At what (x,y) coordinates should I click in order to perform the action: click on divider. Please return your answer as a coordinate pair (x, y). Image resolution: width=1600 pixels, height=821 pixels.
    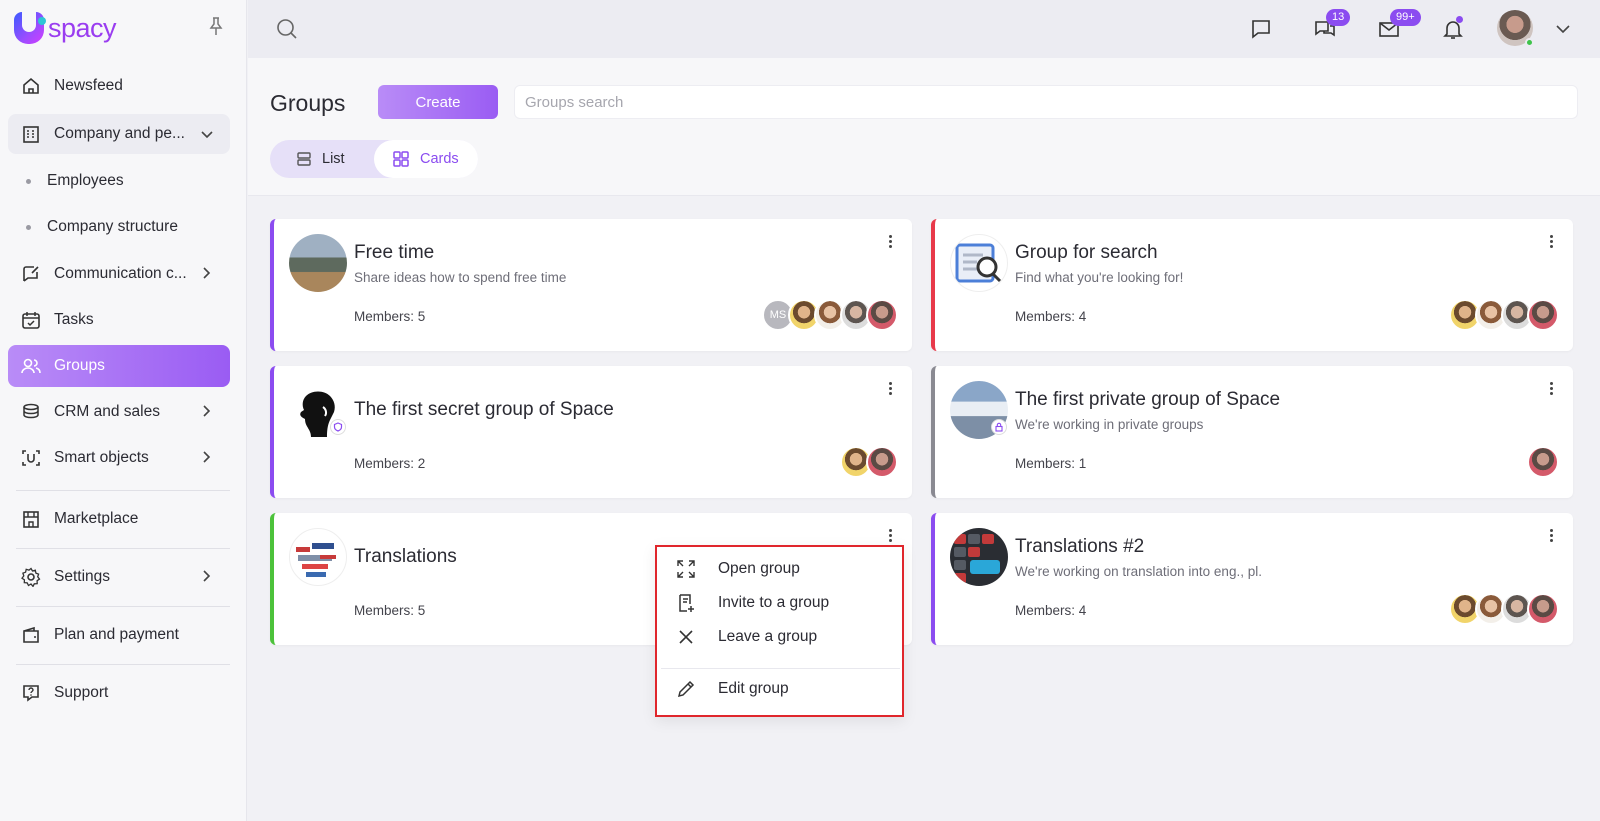
    Looking at the image, I should click on (123, 490).